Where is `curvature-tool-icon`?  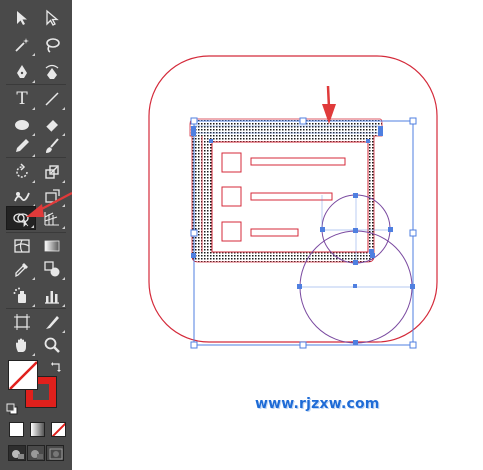
curvature-tool-icon is located at coordinates (52, 71).